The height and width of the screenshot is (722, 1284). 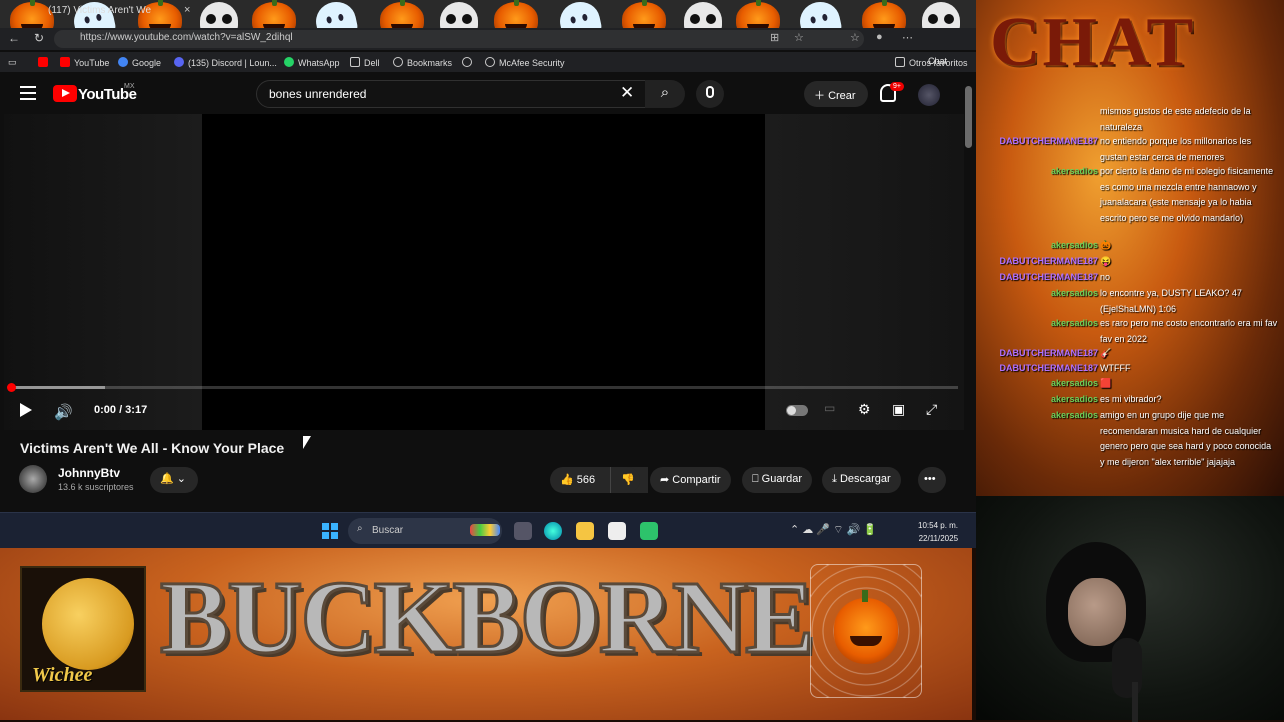 What do you see at coordinates (755, 479) in the screenshot?
I see `bookmark-icon: ⎕` at bounding box center [755, 479].